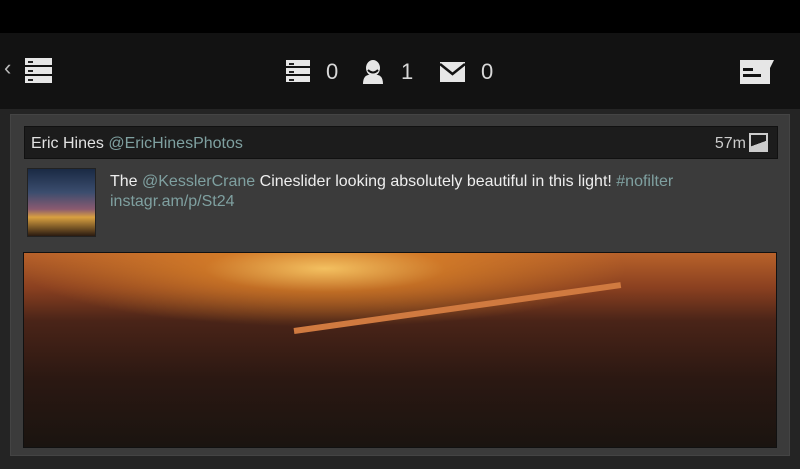 The height and width of the screenshot is (469, 800). I want to click on image-icon, so click(758, 142).